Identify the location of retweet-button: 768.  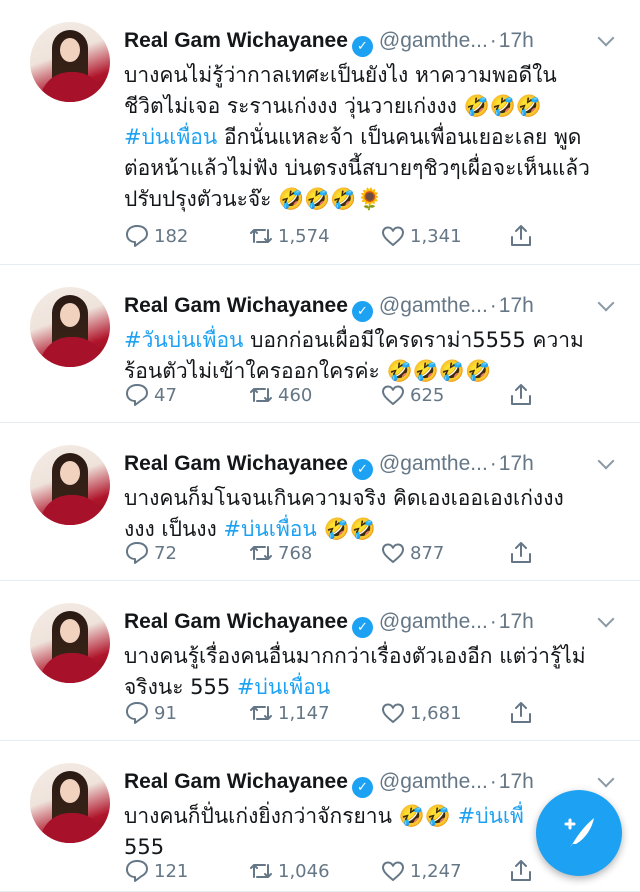
(280, 553).